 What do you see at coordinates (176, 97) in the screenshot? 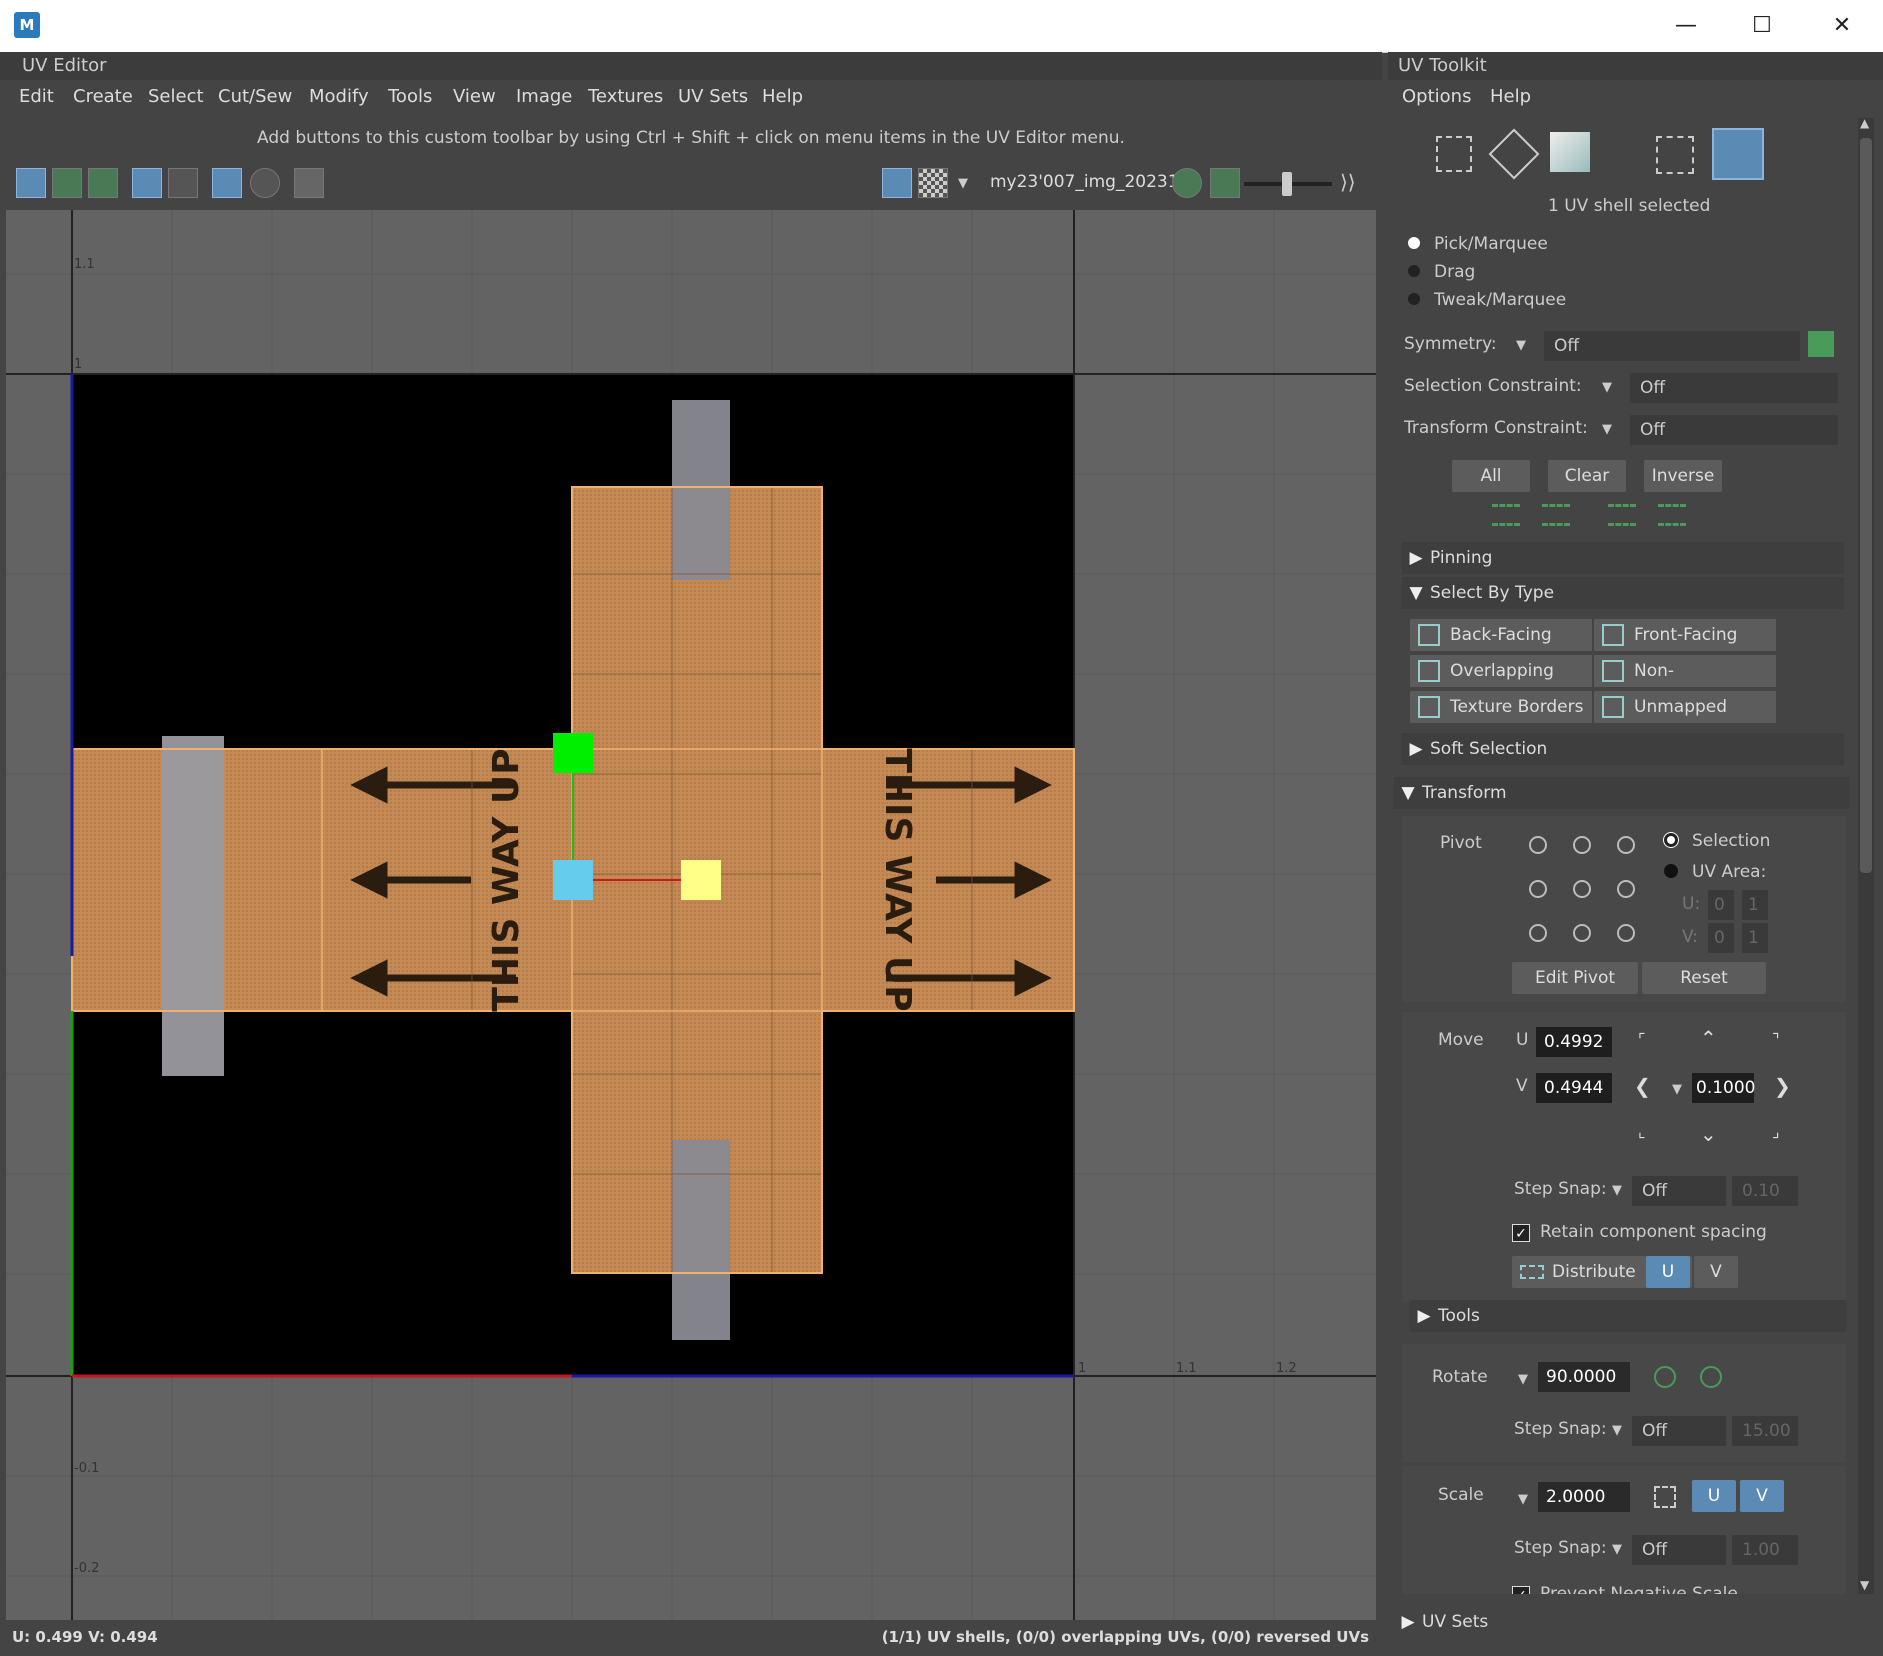
I see `menu-select: Select` at bounding box center [176, 97].